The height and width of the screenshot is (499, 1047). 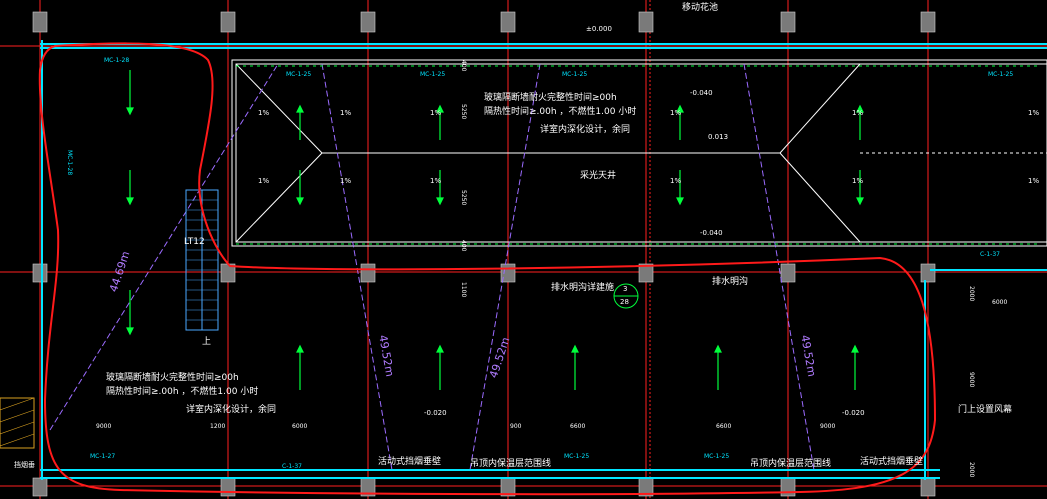 What do you see at coordinates (69, 163) in the screenshot?
I see `door-tag-vertical: MC-1-28` at bounding box center [69, 163].